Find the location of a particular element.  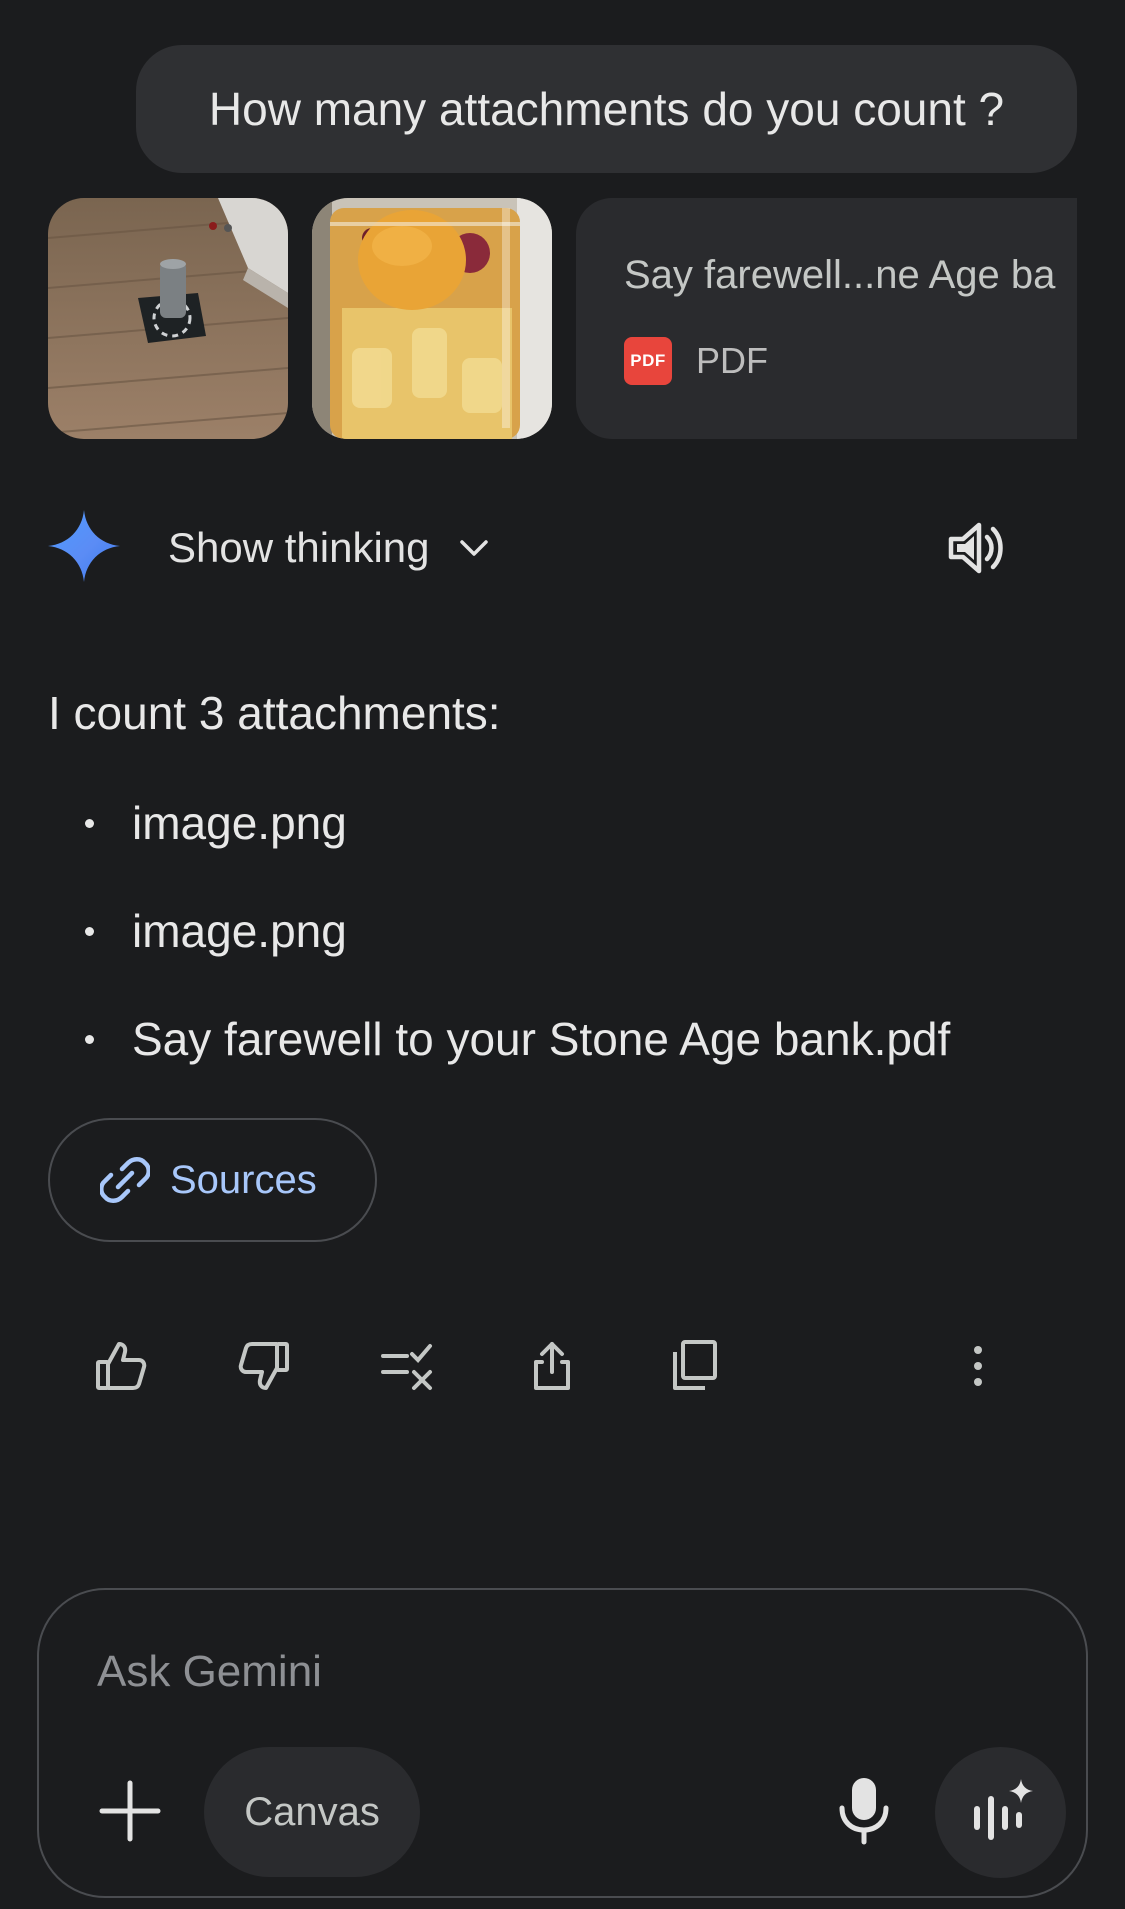

gemini-live-button is located at coordinates (1000, 1812).